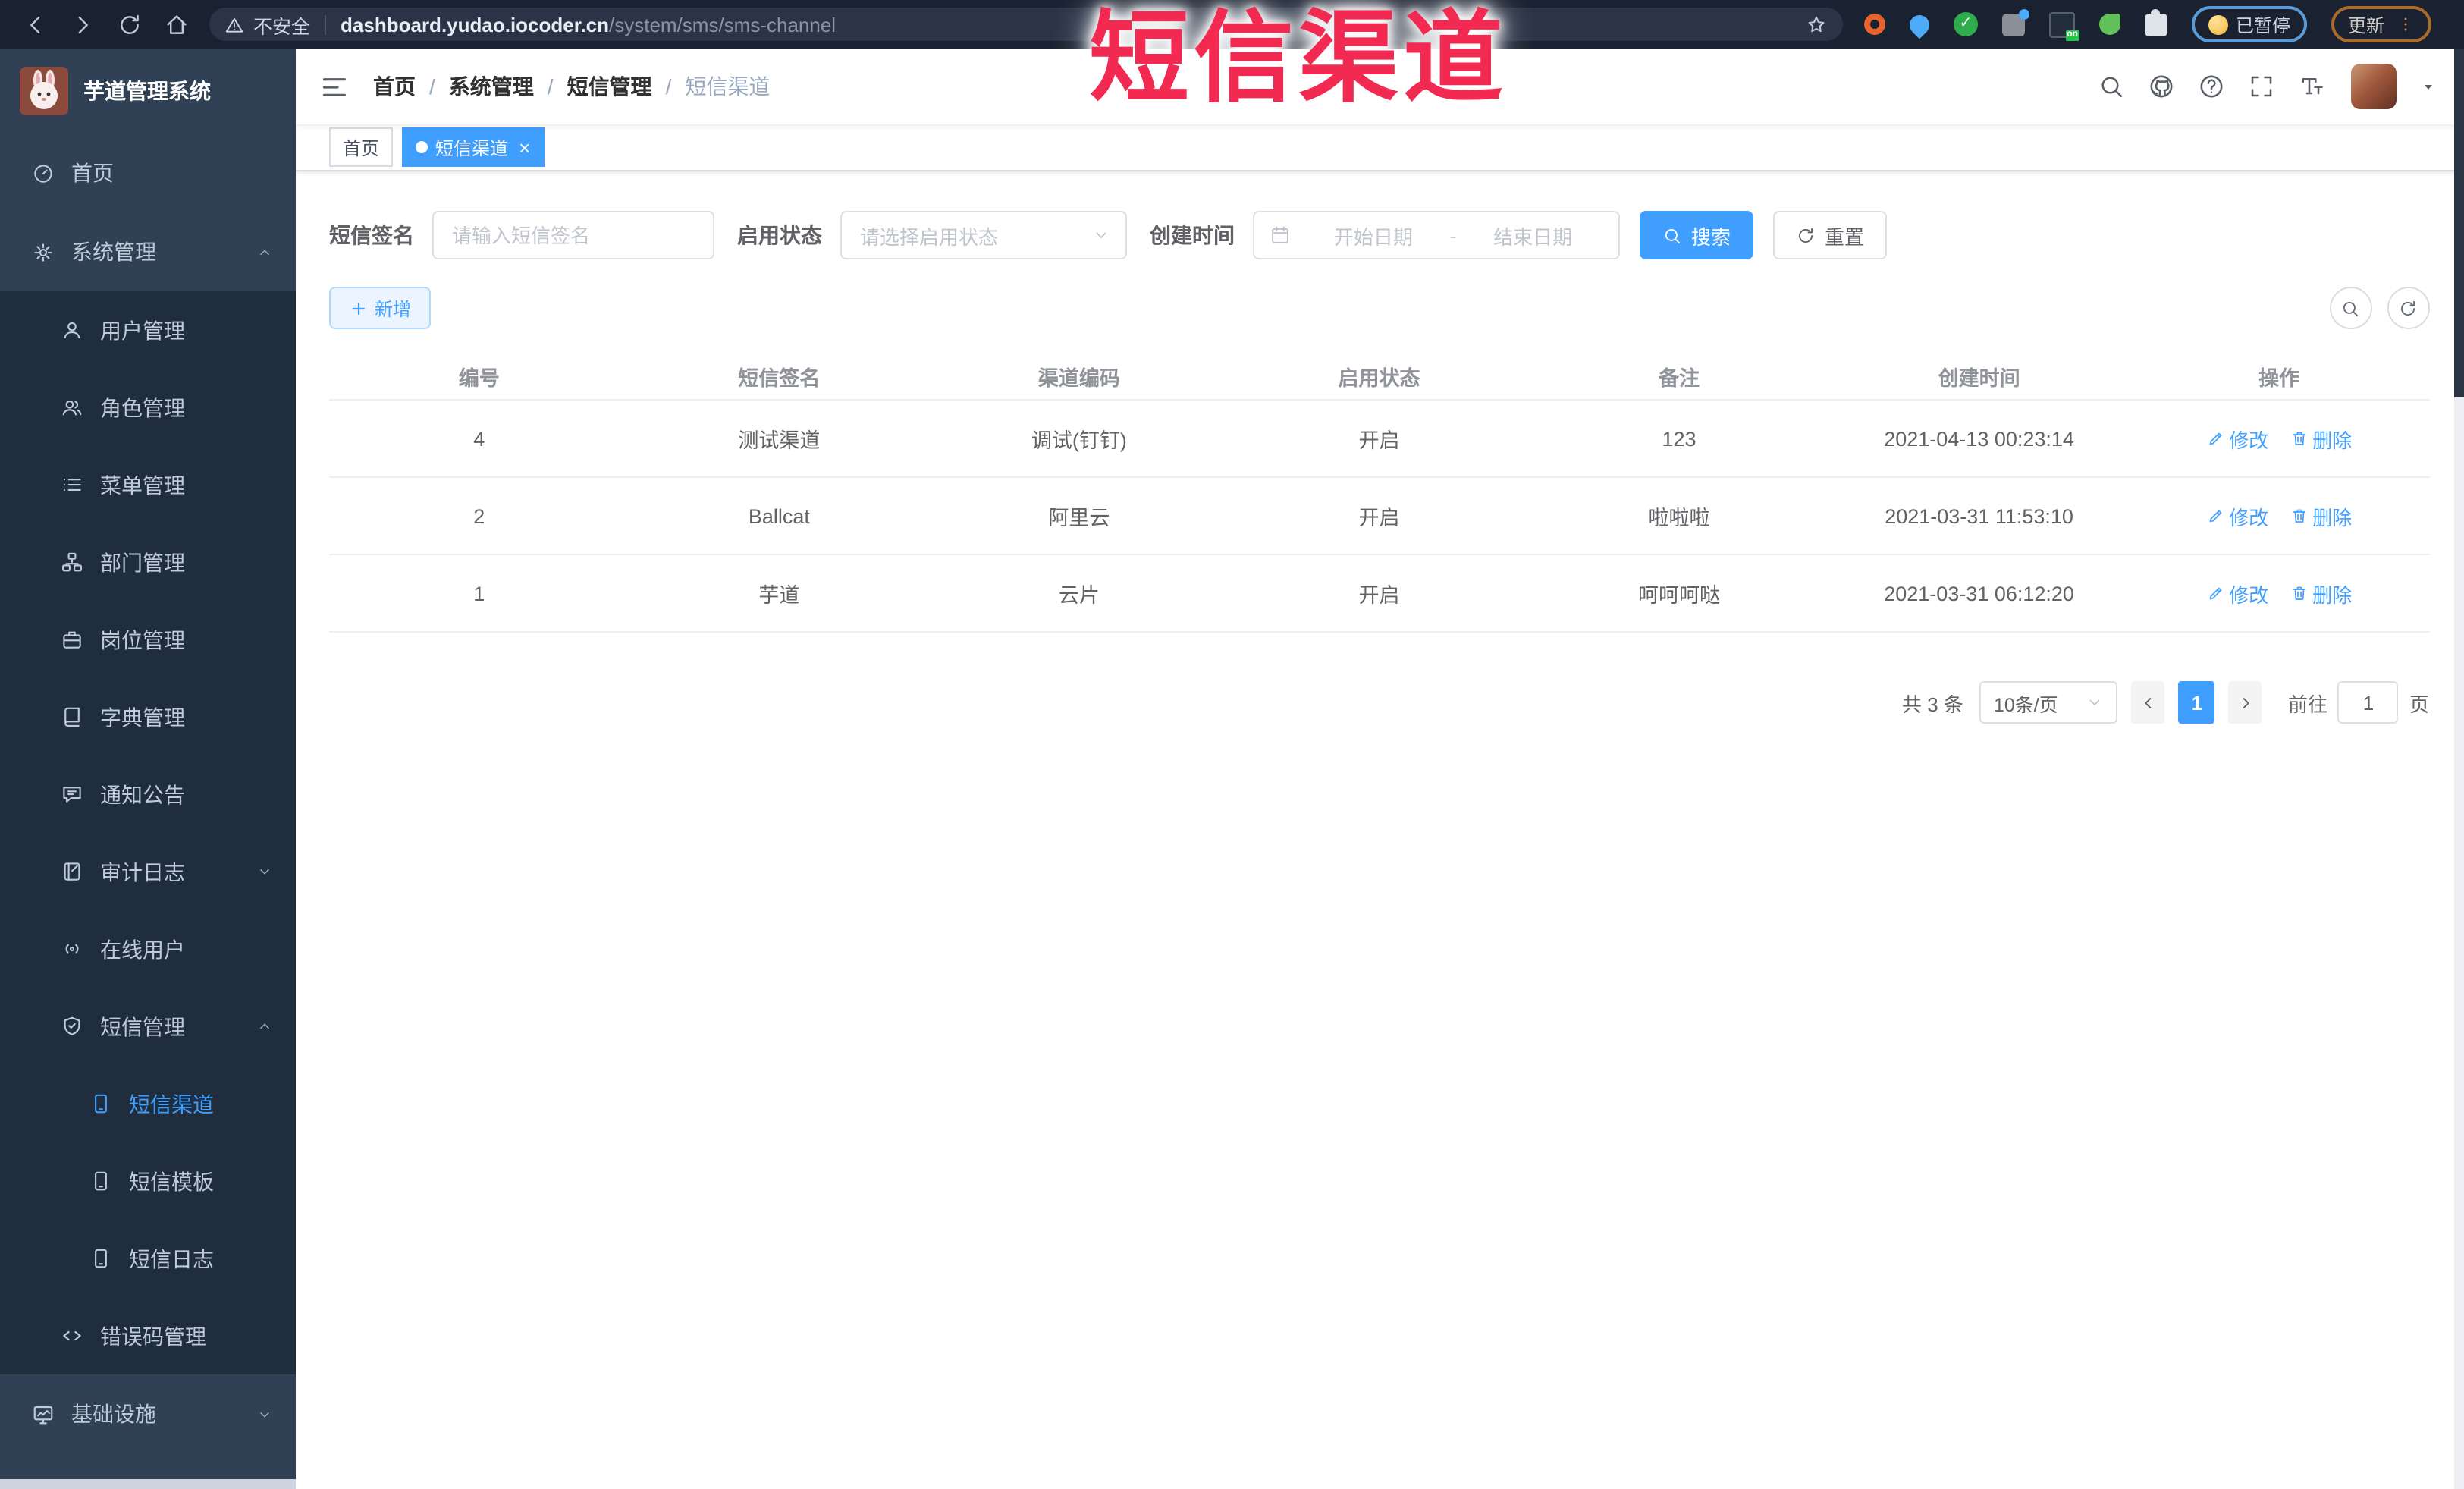 This screenshot has height=1489, width=2464. I want to click on browser-home-icon, so click(177, 24).